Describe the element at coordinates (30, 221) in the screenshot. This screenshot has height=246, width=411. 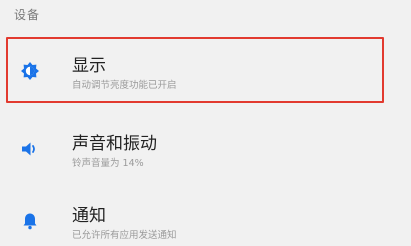
I see `bell-icon` at that location.